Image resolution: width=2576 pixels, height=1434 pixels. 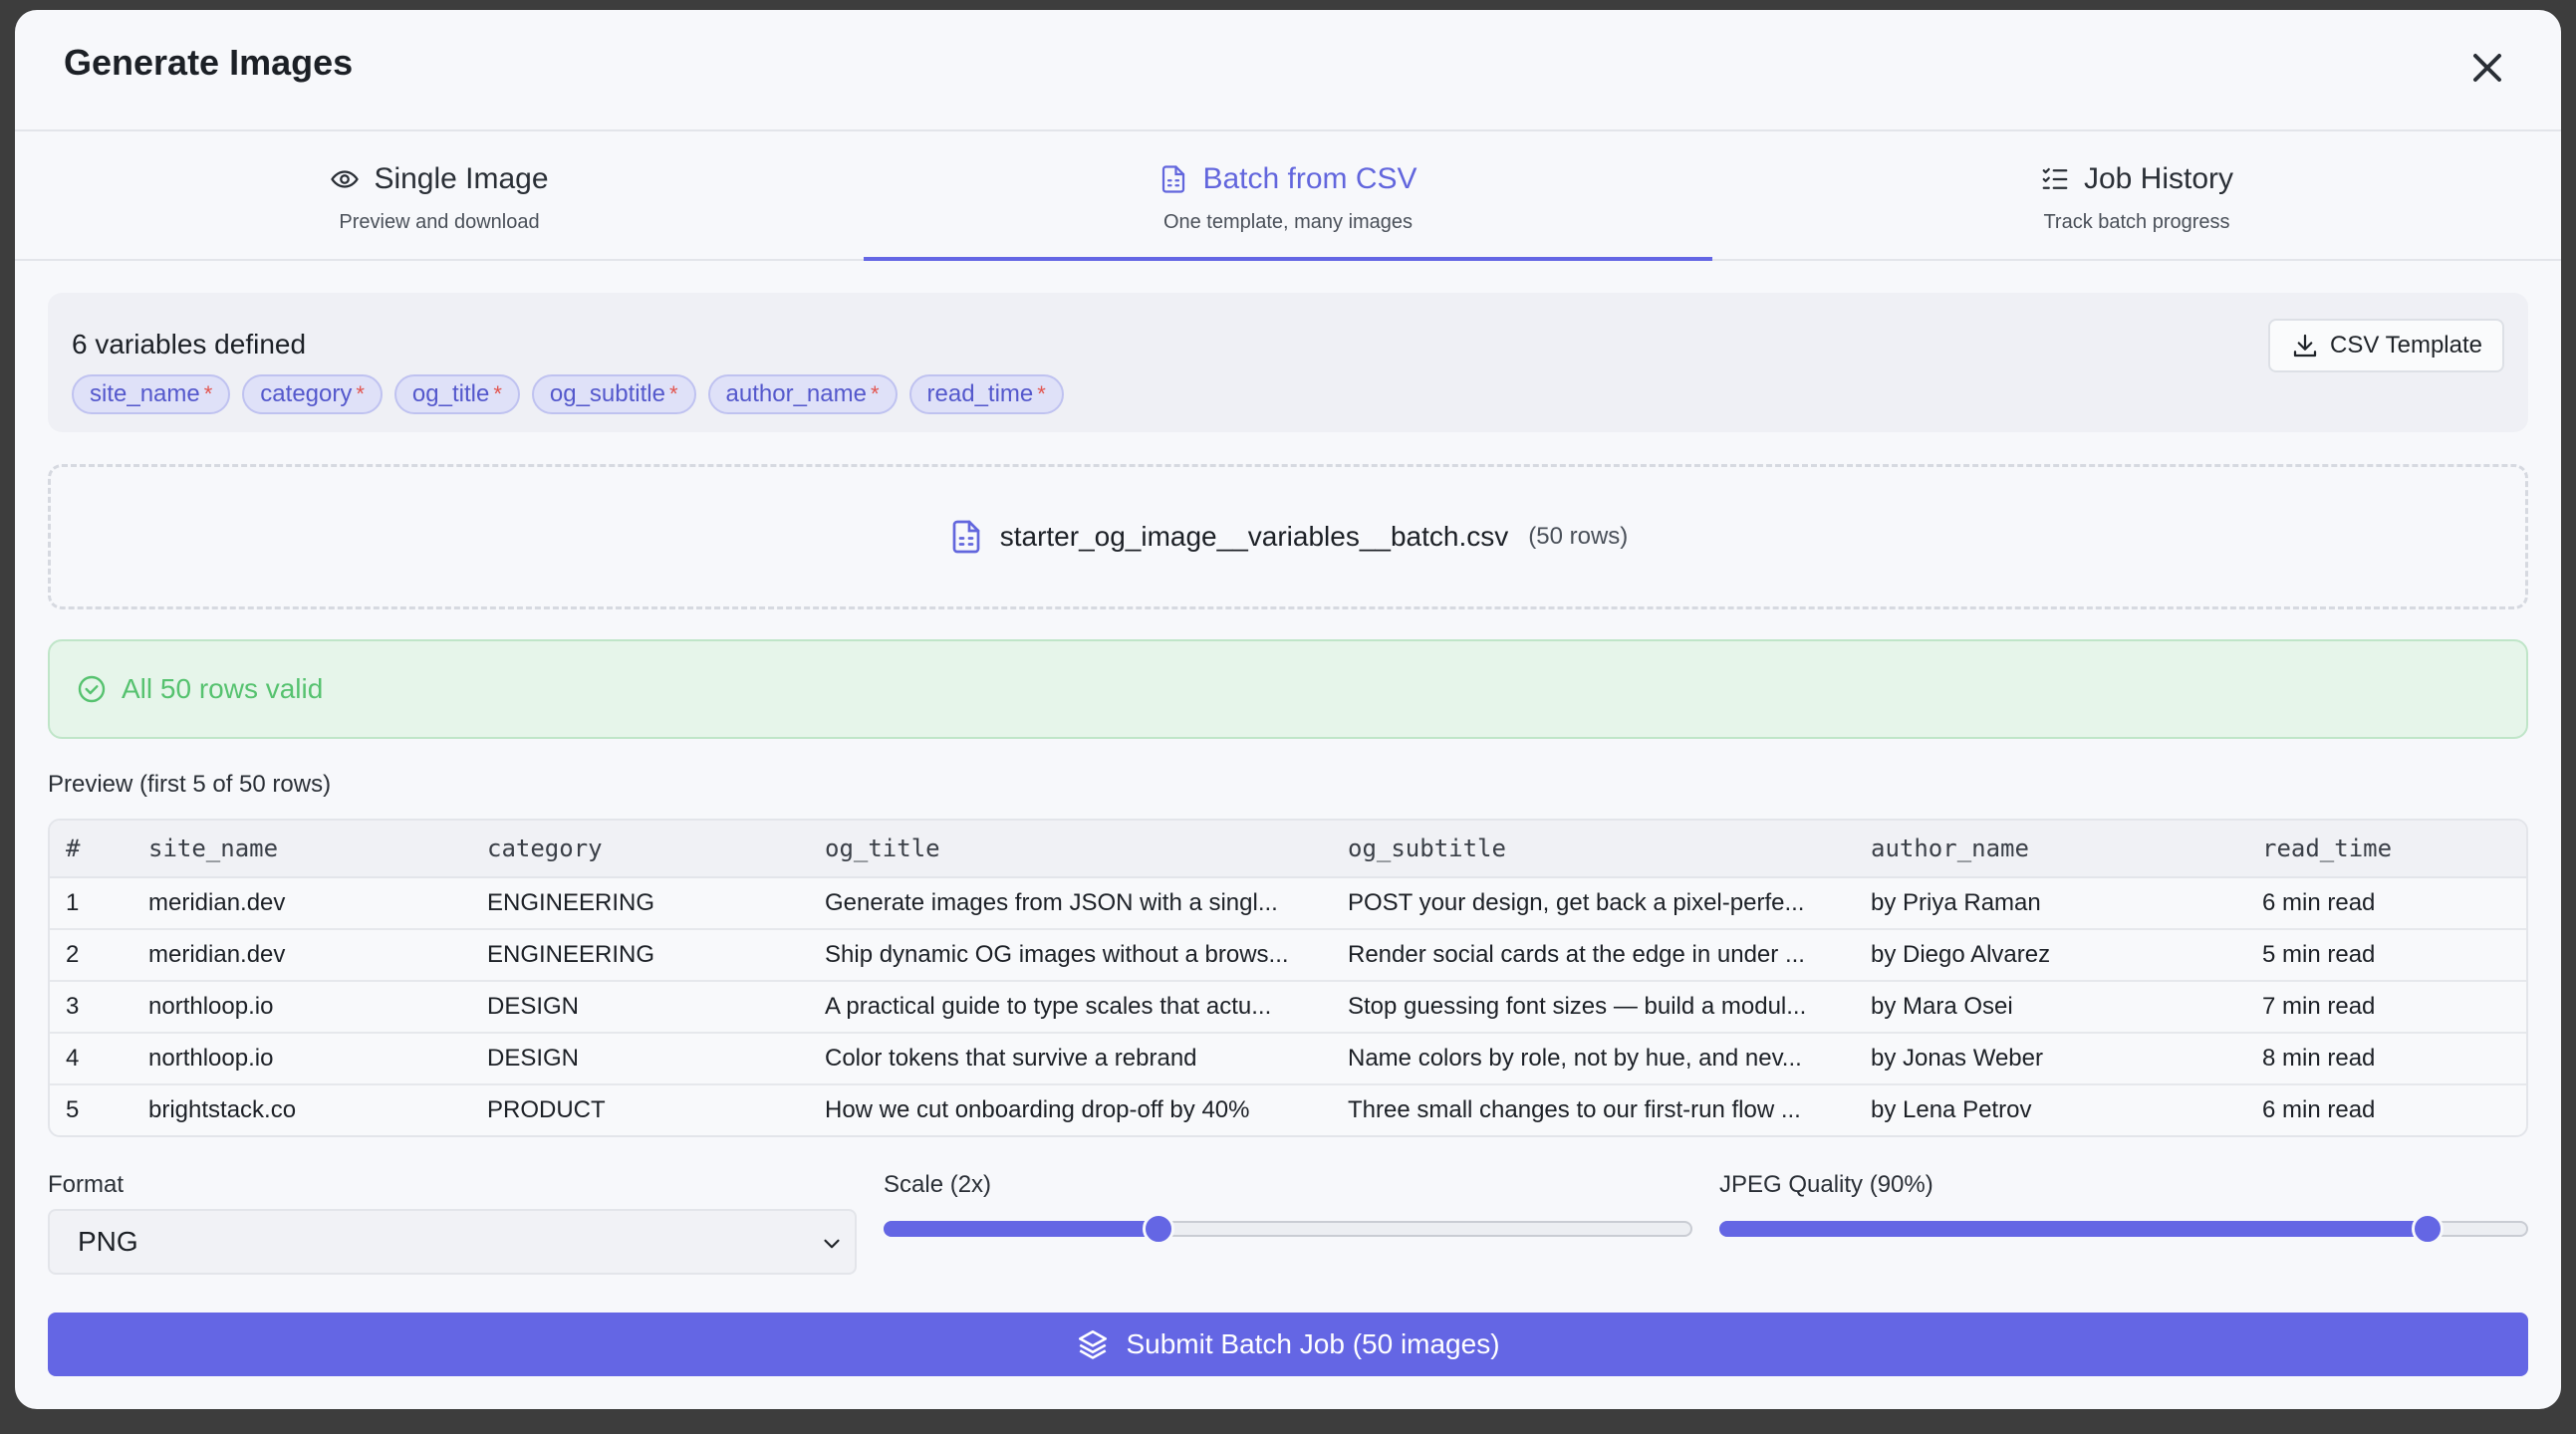 What do you see at coordinates (796, 393) in the screenshot?
I see `variable-name: author_name` at bounding box center [796, 393].